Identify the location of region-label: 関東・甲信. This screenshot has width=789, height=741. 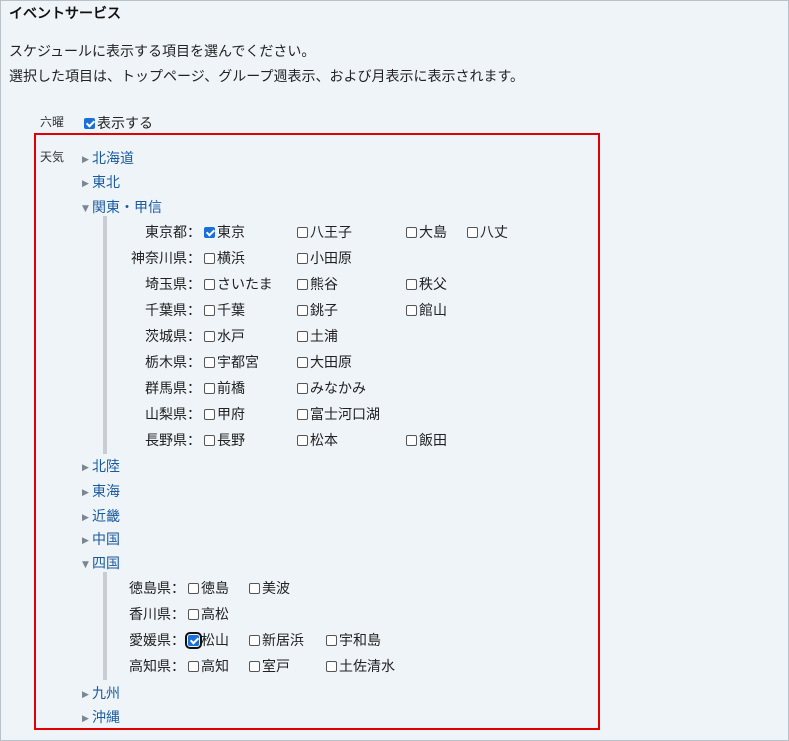
(127, 208).